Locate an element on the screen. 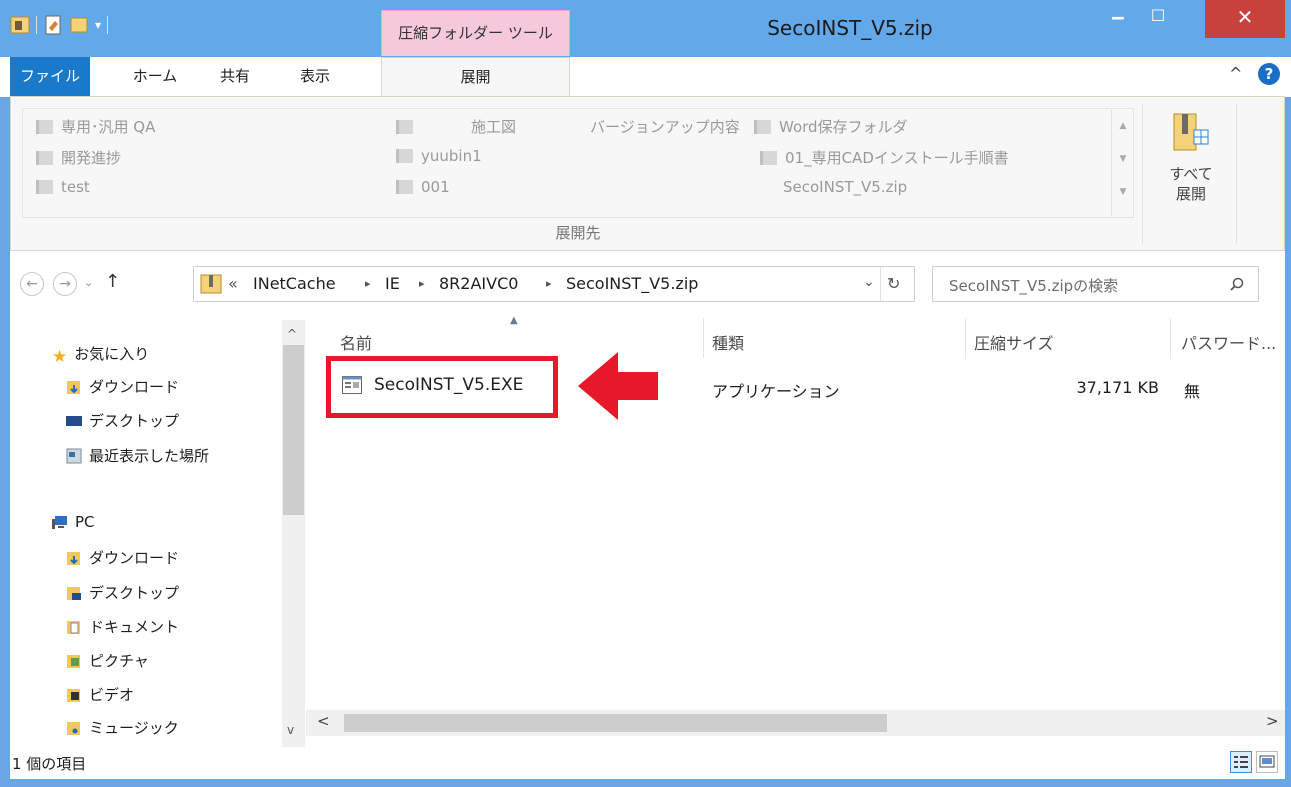 Image resolution: width=1291 pixels, height=787 pixels. nav-label: ダウンロード is located at coordinates (134, 387).